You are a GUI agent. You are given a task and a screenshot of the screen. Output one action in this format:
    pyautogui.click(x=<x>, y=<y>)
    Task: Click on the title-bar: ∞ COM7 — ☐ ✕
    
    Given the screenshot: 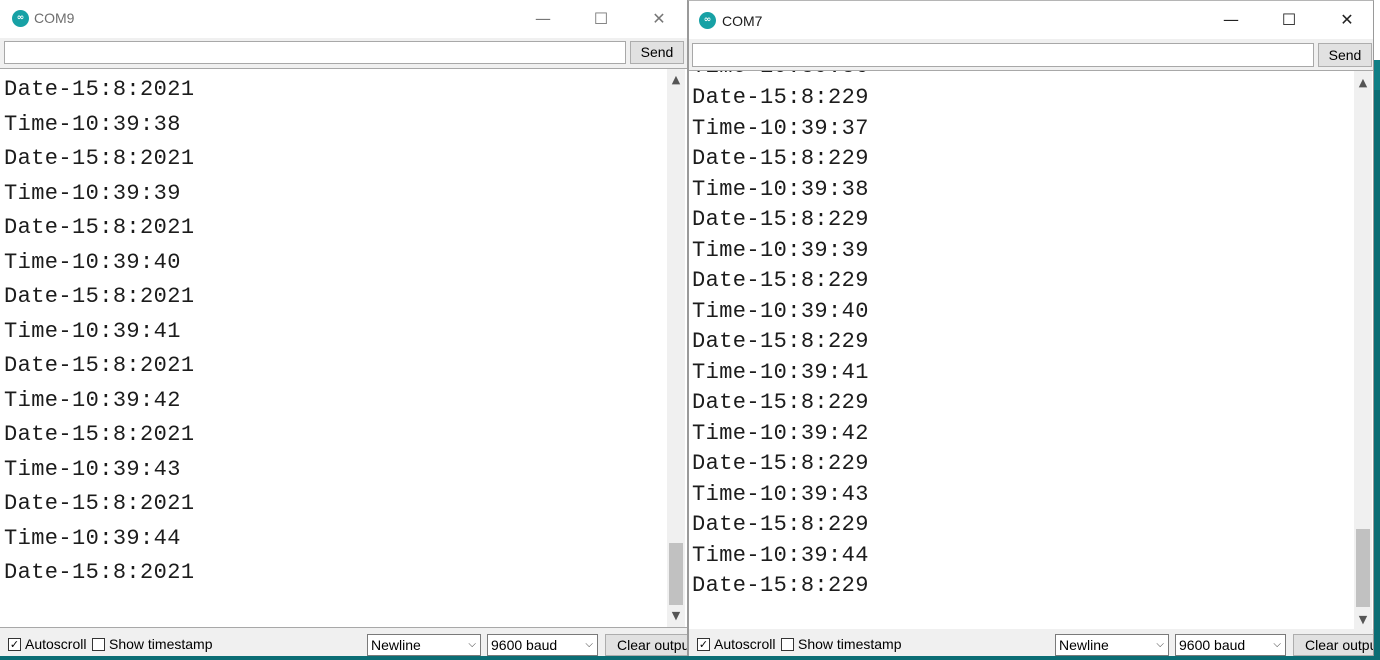 What is the action you would take?
    pyautogui.click(x=1031, y=20)
    